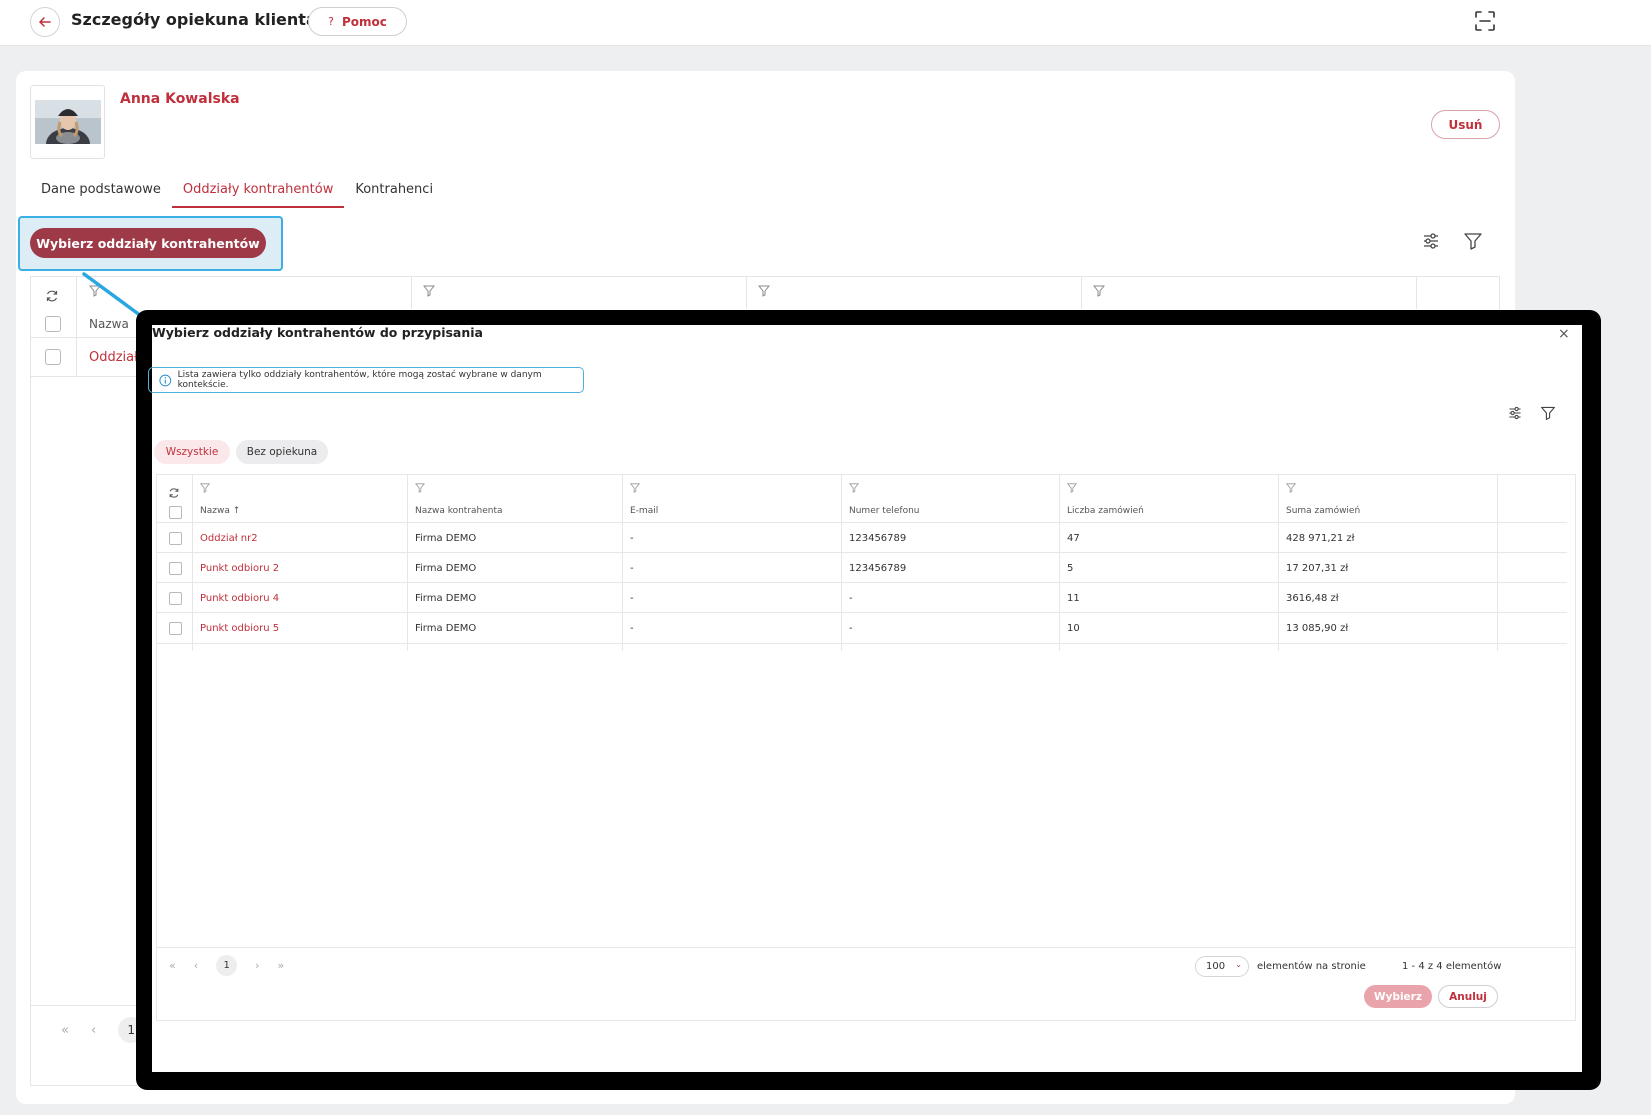 The width and height of the screenshot is (1651, 1115). I want to click on order-sum-cell: 13 085,90 zł, so click(1317, 628).